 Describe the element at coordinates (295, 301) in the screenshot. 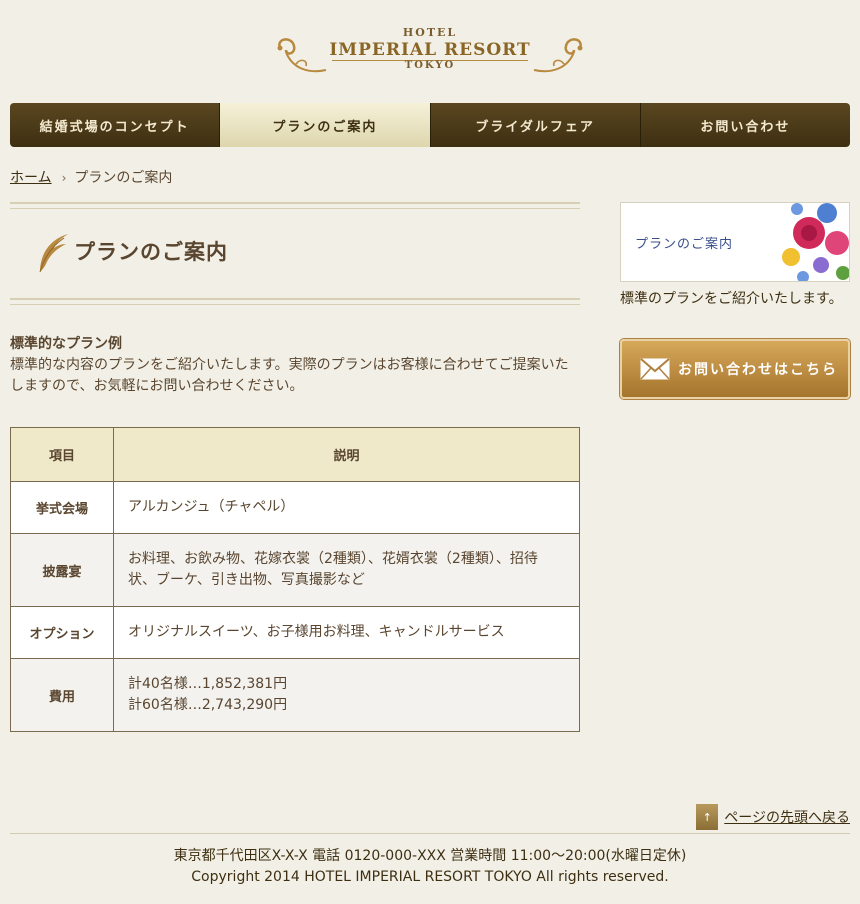

I see `heading-rule-bottom` at that location.